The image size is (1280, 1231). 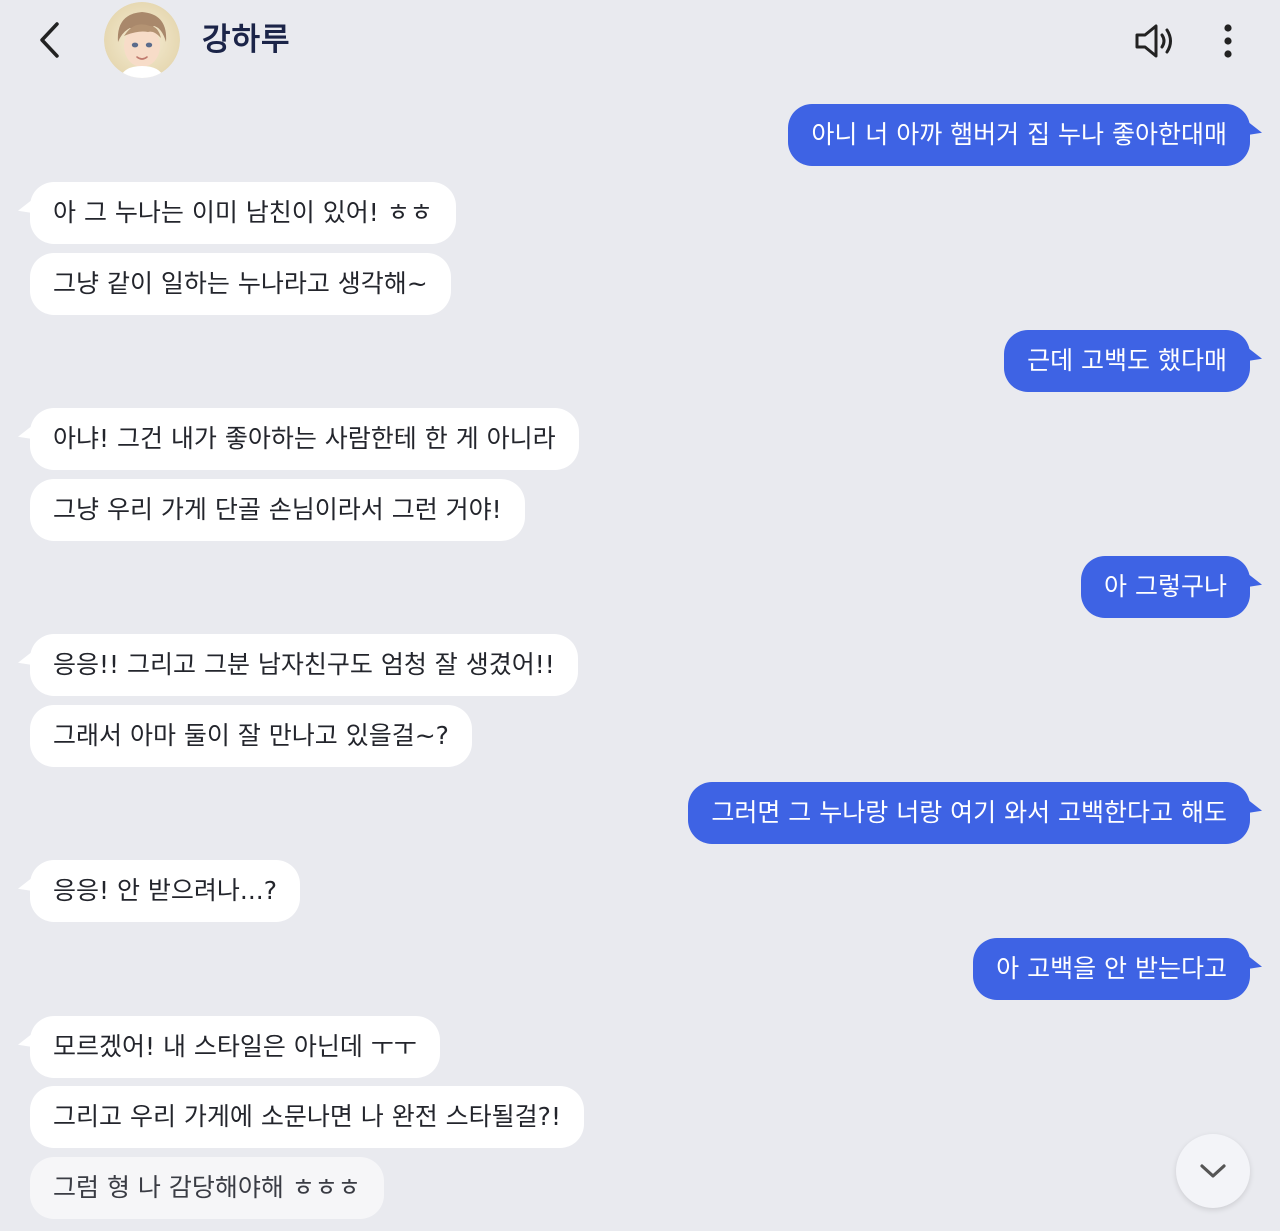 What do you see at coordinates (1019, 135) in the screenshot?
I see `sent-message: 아니 너 아까 햄버거 집 누나 좋아한대매` at bounding box center [1019, 135].